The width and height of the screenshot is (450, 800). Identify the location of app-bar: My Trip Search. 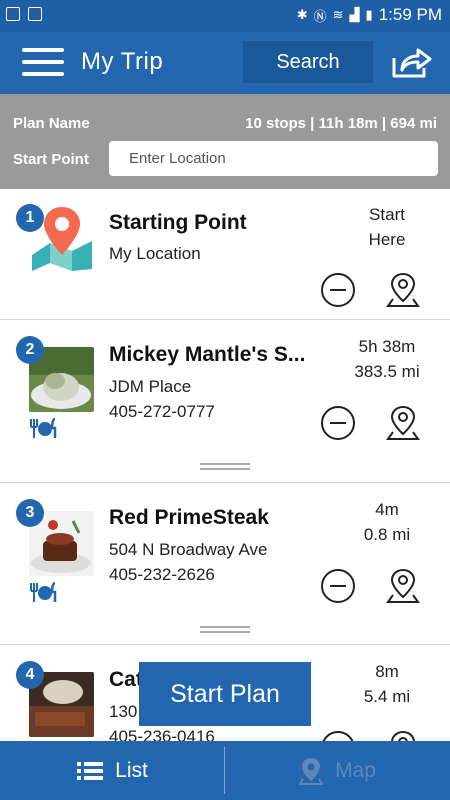
(225, 63).